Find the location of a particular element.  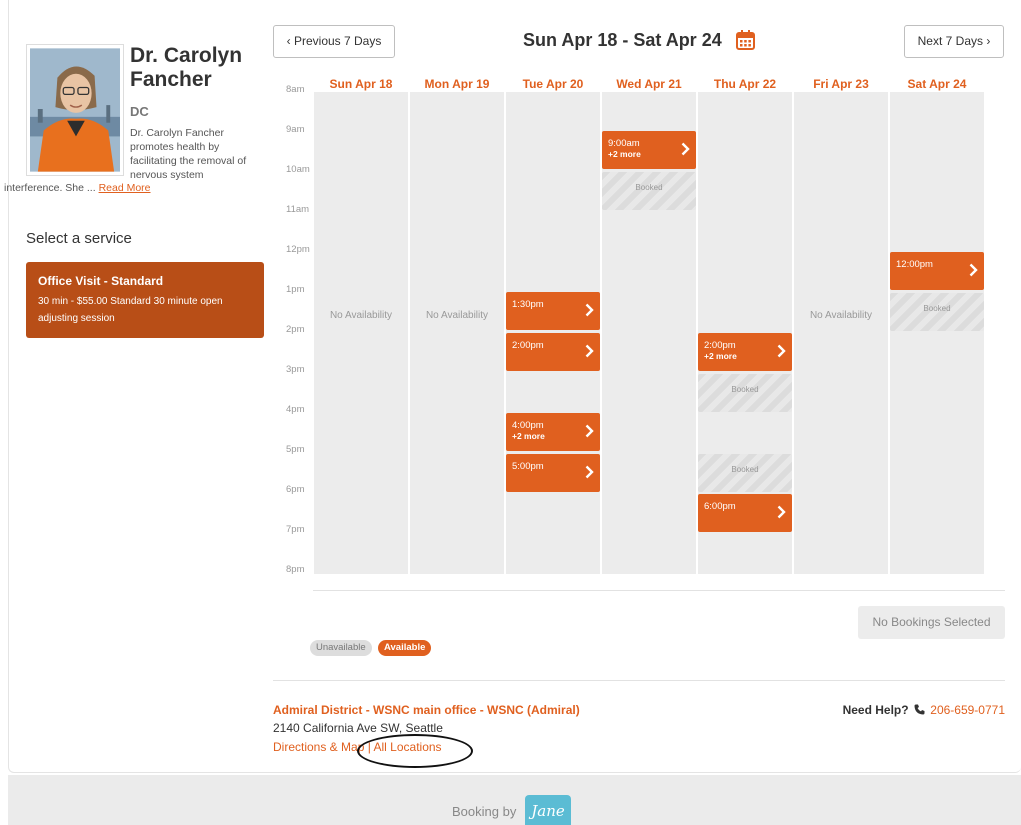

slot-time: 5:00pm is located at coordinates (528, 466).